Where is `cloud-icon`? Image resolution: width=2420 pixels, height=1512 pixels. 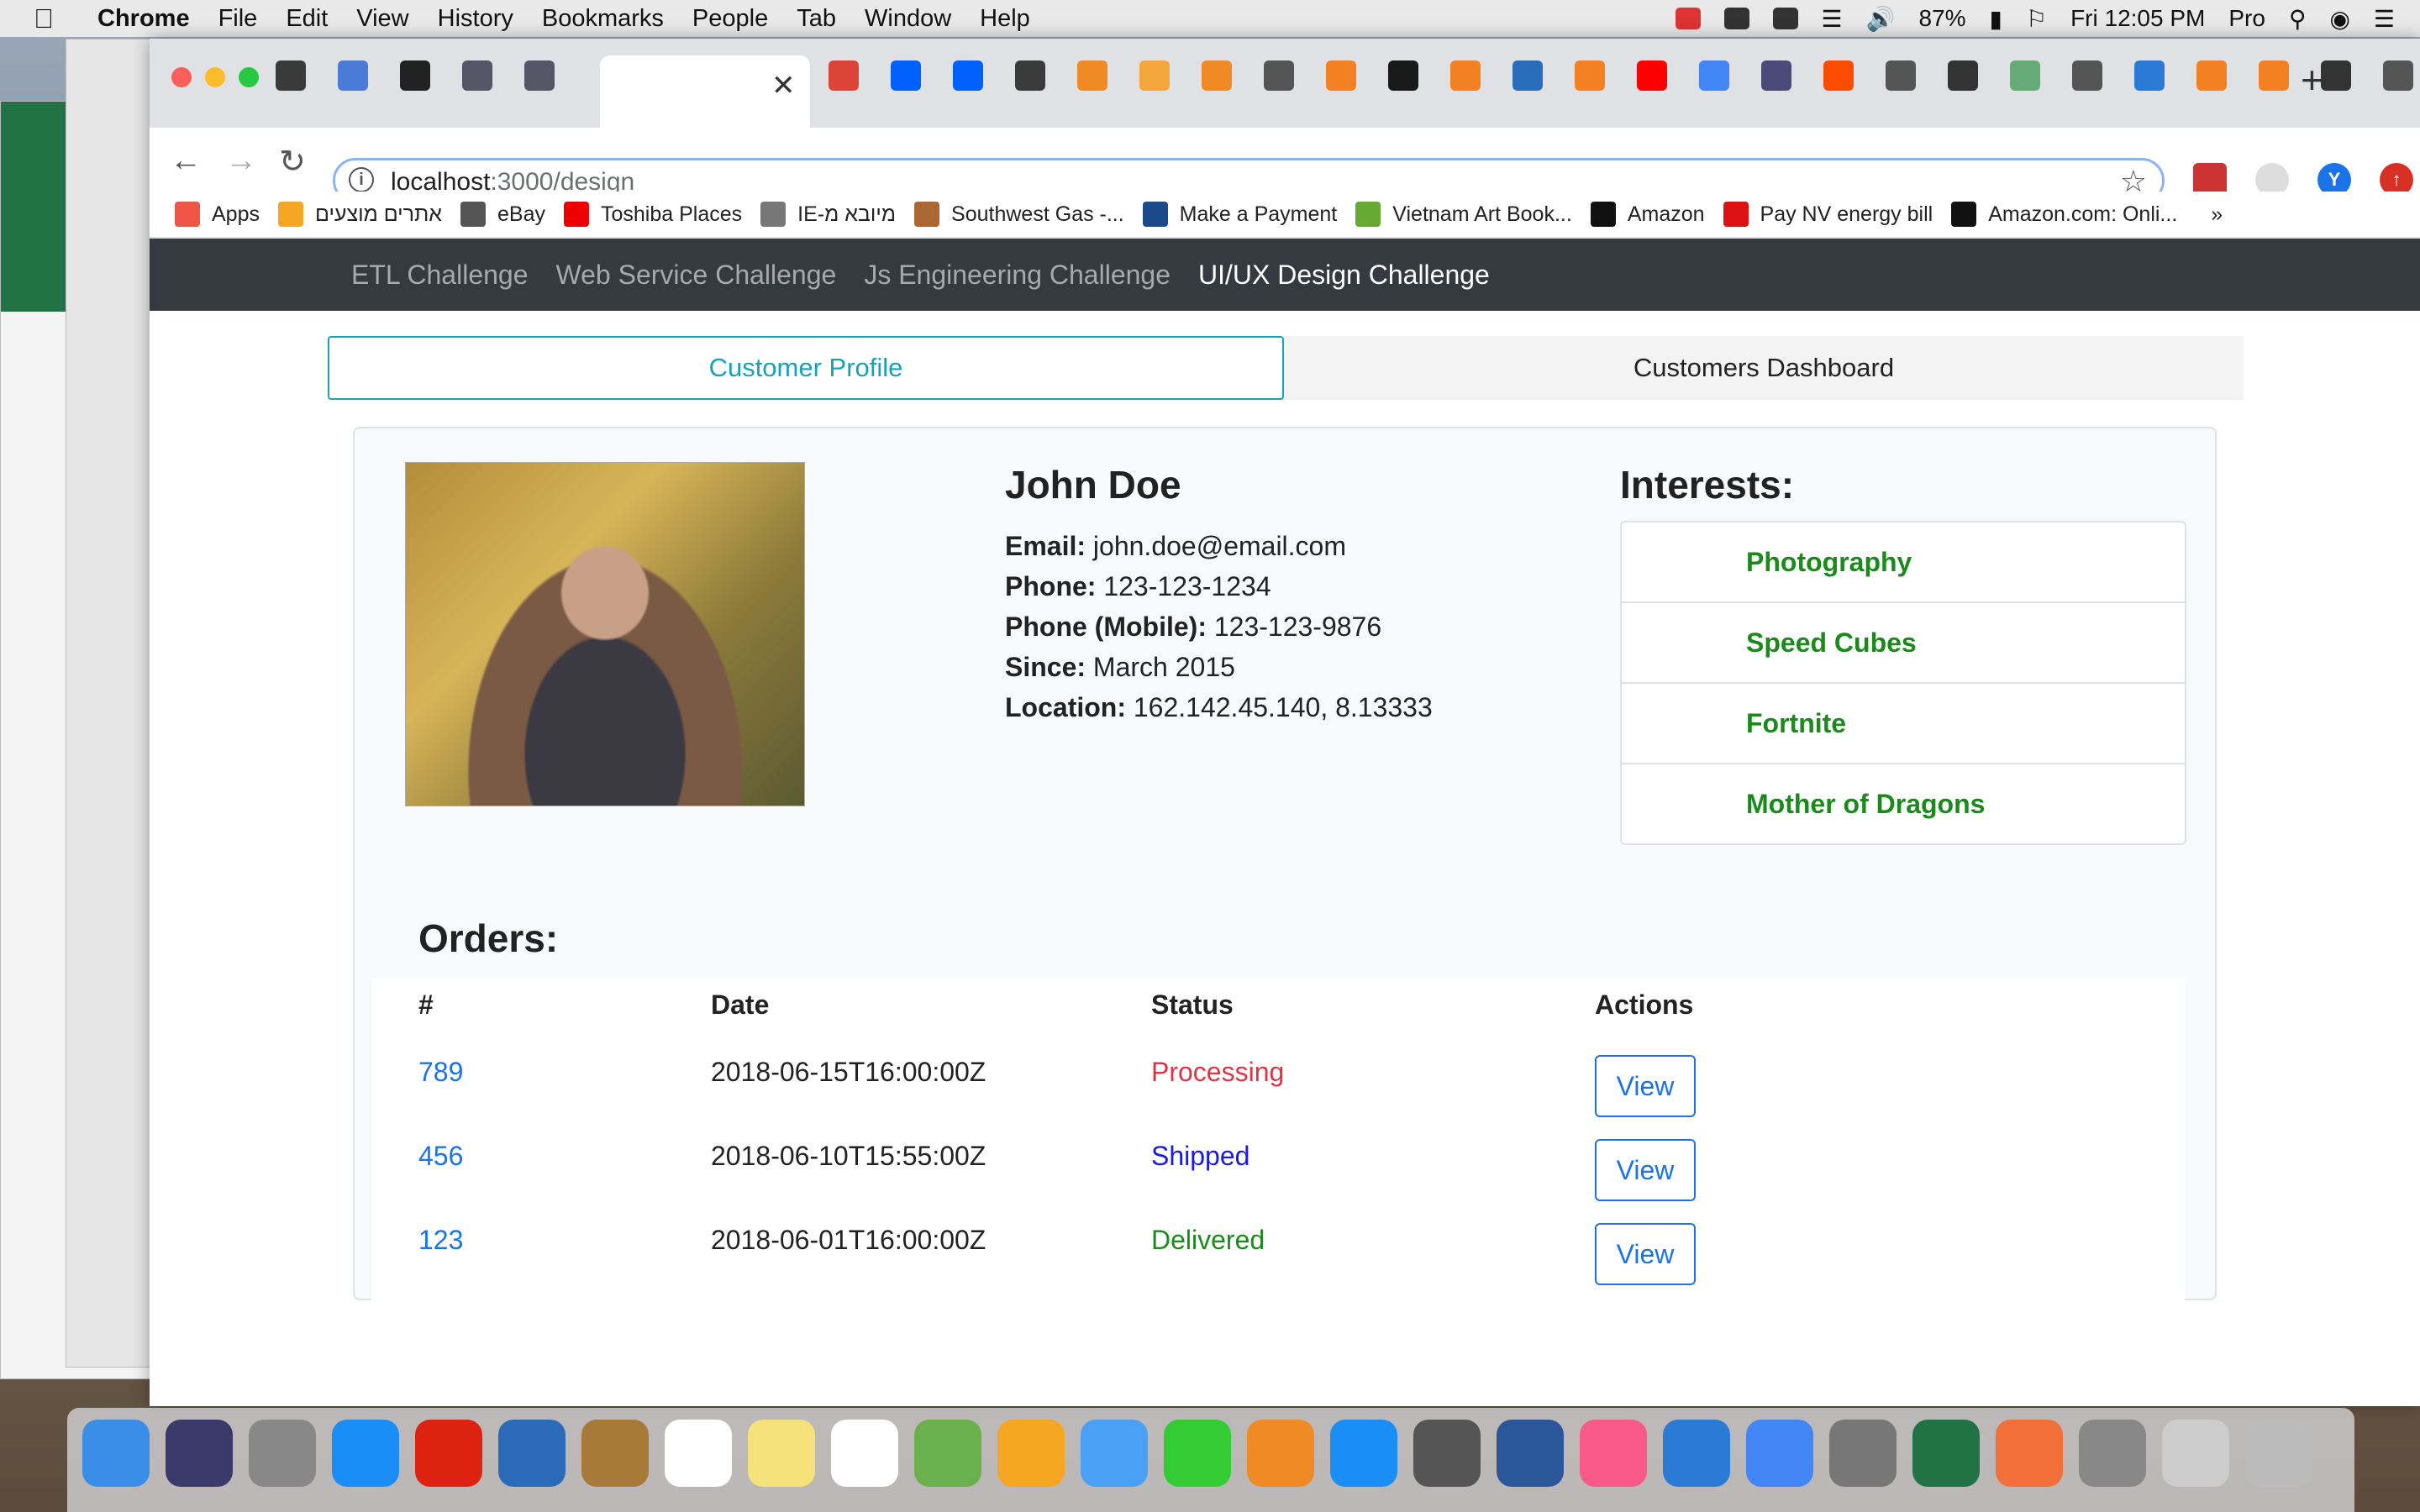 cloud-icon is located at coordinates (1785, 18).